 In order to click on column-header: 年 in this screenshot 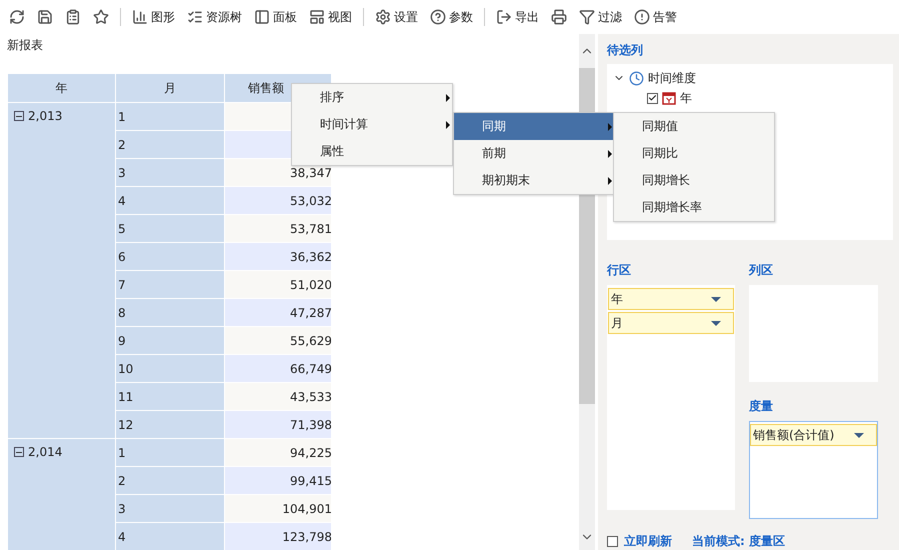, I will do `click(61, 88)`.